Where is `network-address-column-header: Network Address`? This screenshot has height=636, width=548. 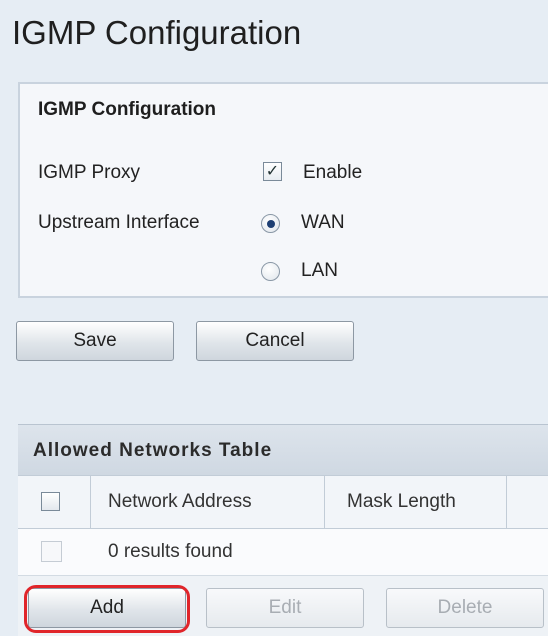
network-address-column-header: Network Address is located at coordinates (180, 502).